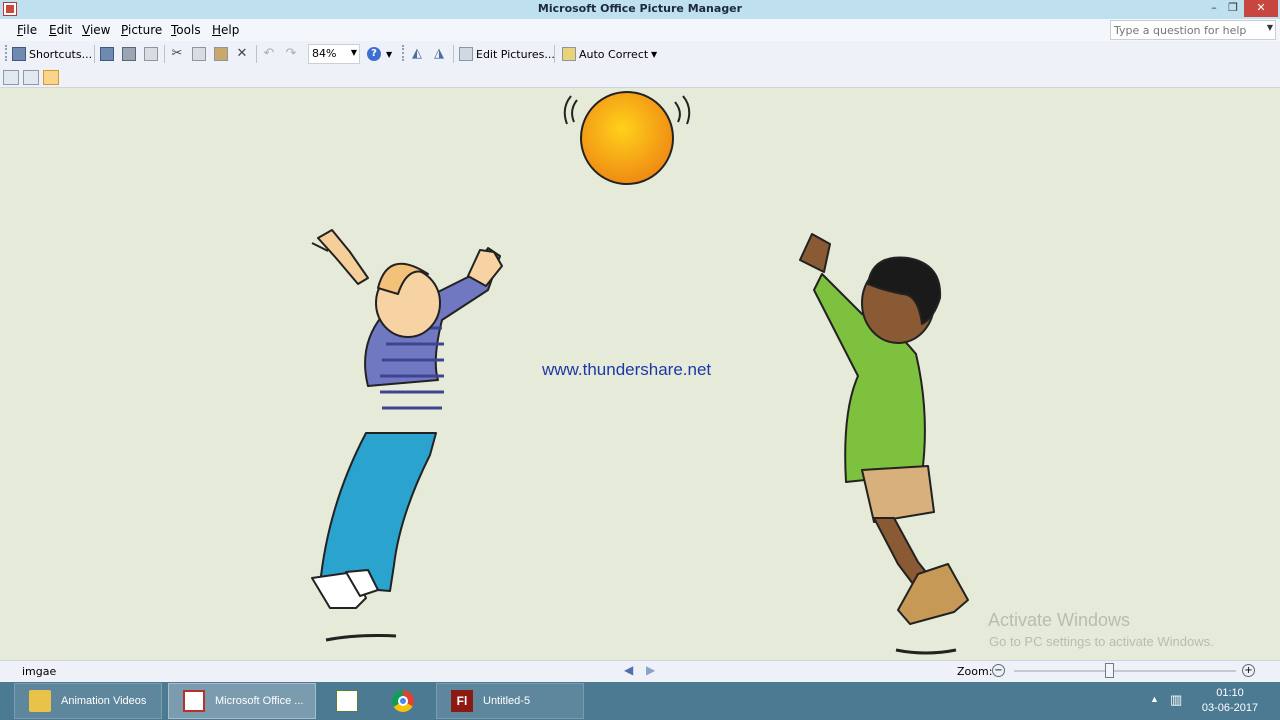 Image resolution: width=1280 pixels, height=720 pixels. I want to click on help-search-input, so click(1186, 30).